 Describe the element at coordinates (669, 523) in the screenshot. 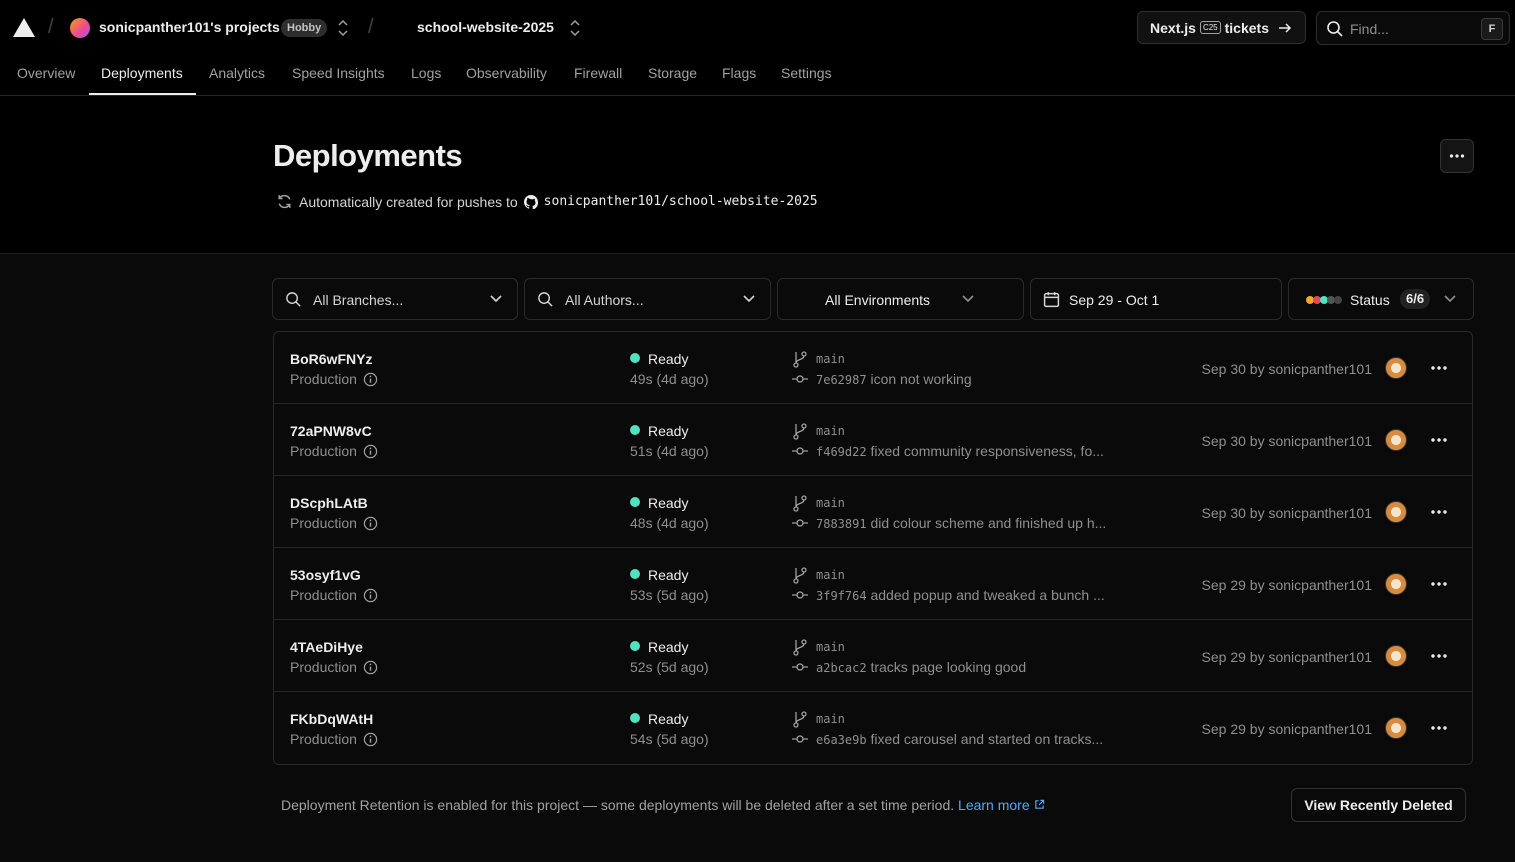

I see `deployment-duration: 48s (4d ago)` at that location.